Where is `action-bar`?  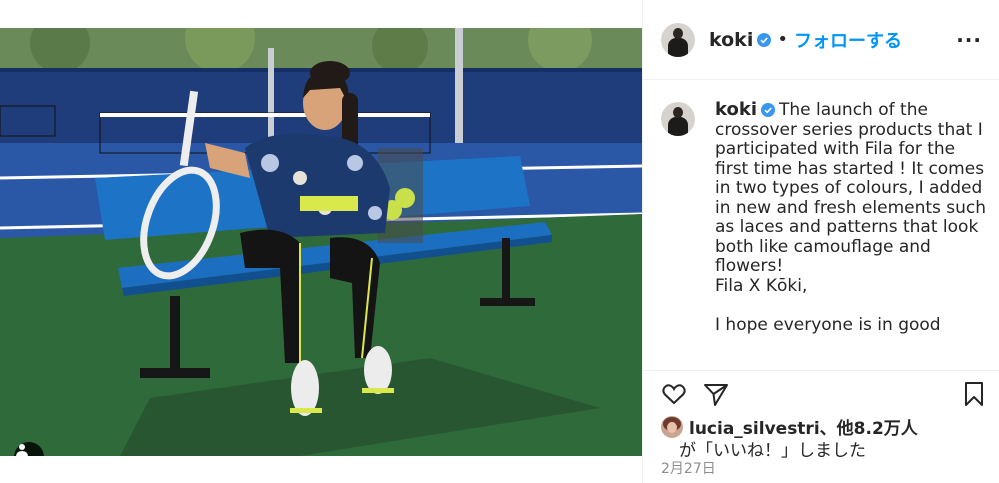 action-bar is located at coordinates (821, 395).